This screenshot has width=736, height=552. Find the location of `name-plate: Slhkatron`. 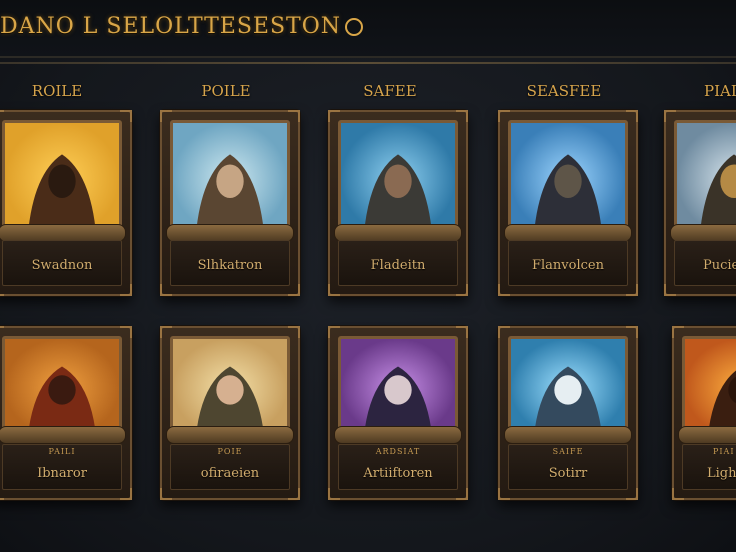

name-plate: Slhkatron is located at coordinates (230, 263).